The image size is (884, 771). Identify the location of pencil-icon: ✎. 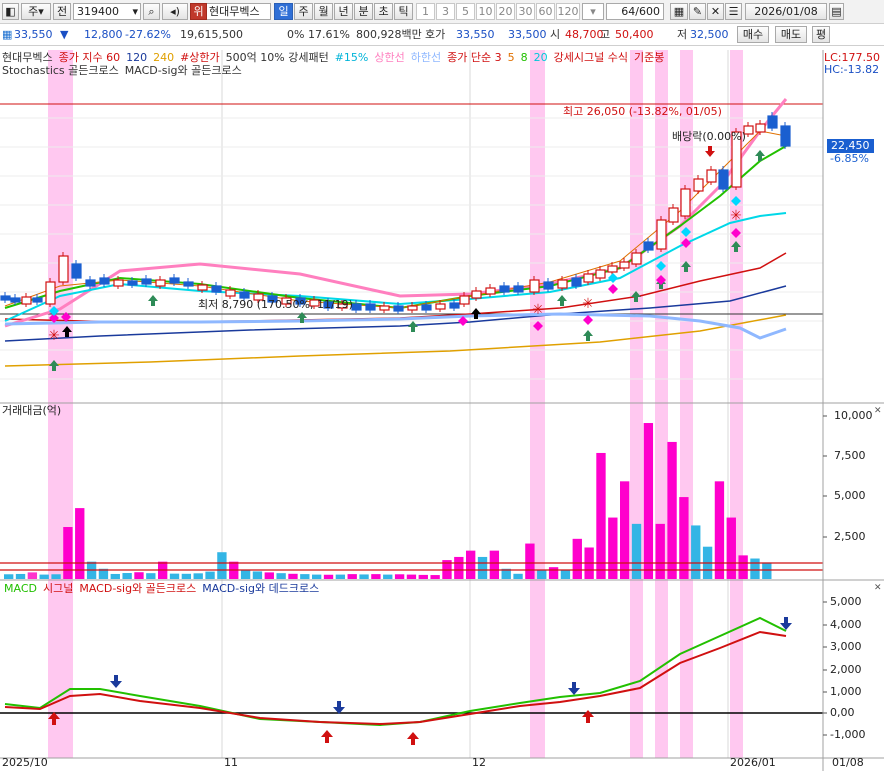
(697, 11).